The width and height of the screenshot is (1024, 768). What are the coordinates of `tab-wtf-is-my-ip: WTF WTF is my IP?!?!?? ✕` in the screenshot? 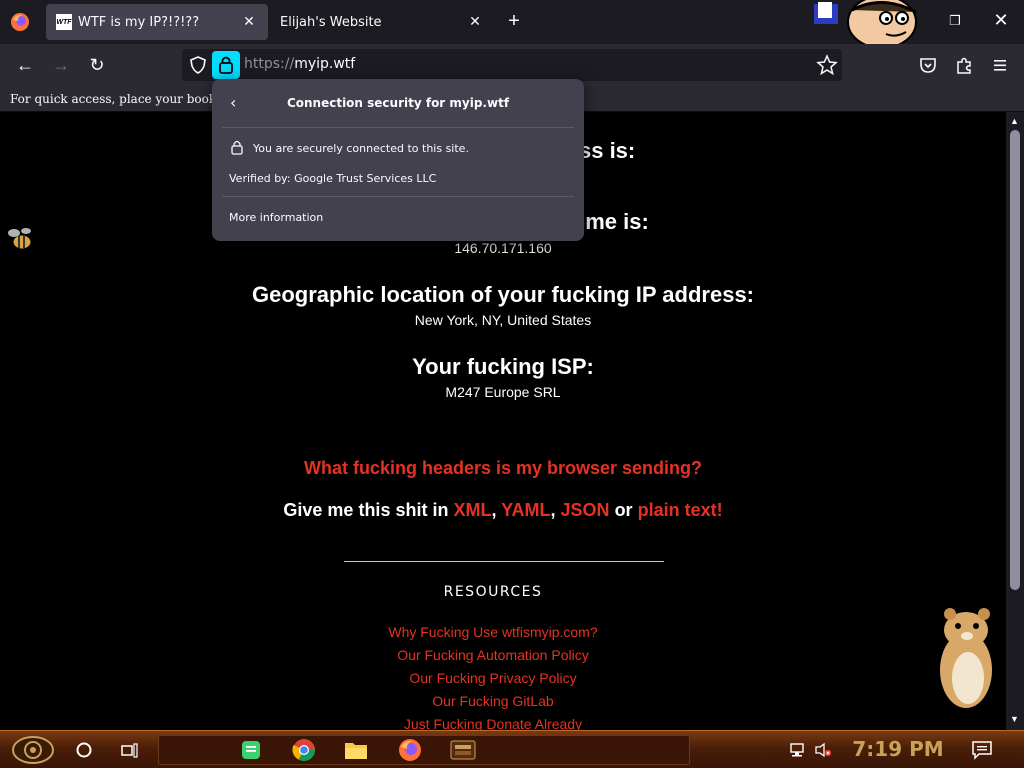 It's located at (157, 22).